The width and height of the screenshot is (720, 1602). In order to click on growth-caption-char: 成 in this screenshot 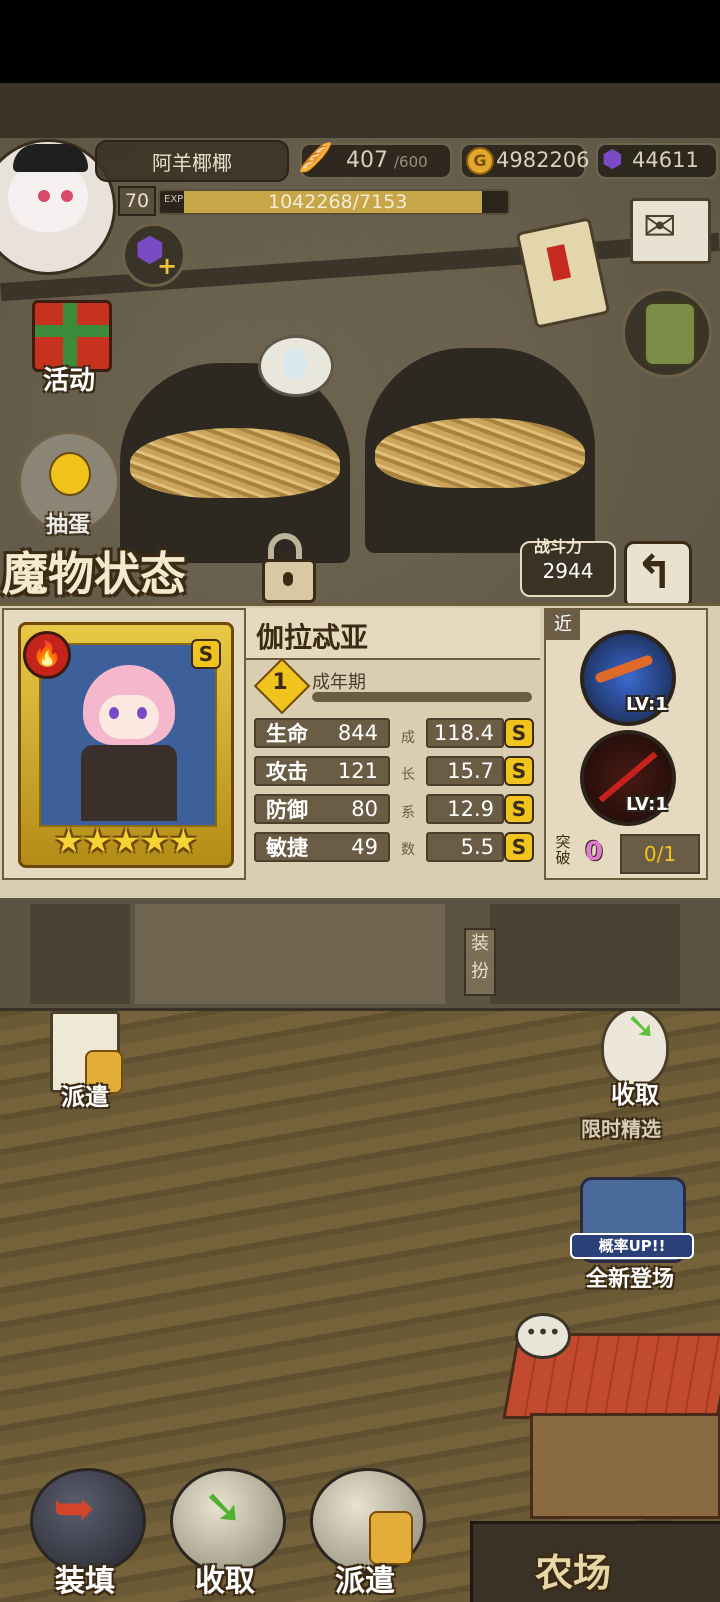, I will do `click(408, 737)`.